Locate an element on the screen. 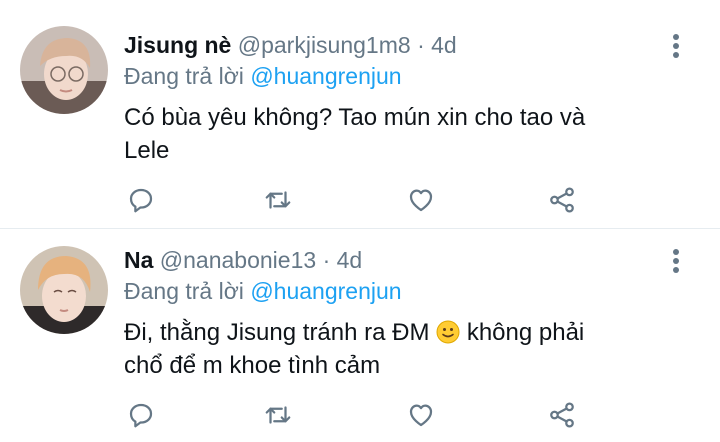  tweet-text-segment: không phải is located at coordinates (522, 332).